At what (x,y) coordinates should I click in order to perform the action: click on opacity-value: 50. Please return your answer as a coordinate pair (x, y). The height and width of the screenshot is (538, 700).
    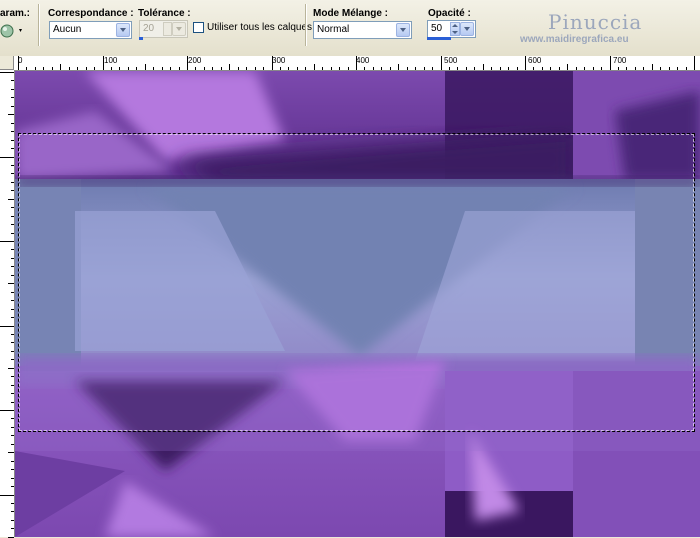
    Looking at the image, I should click on (437, 28).